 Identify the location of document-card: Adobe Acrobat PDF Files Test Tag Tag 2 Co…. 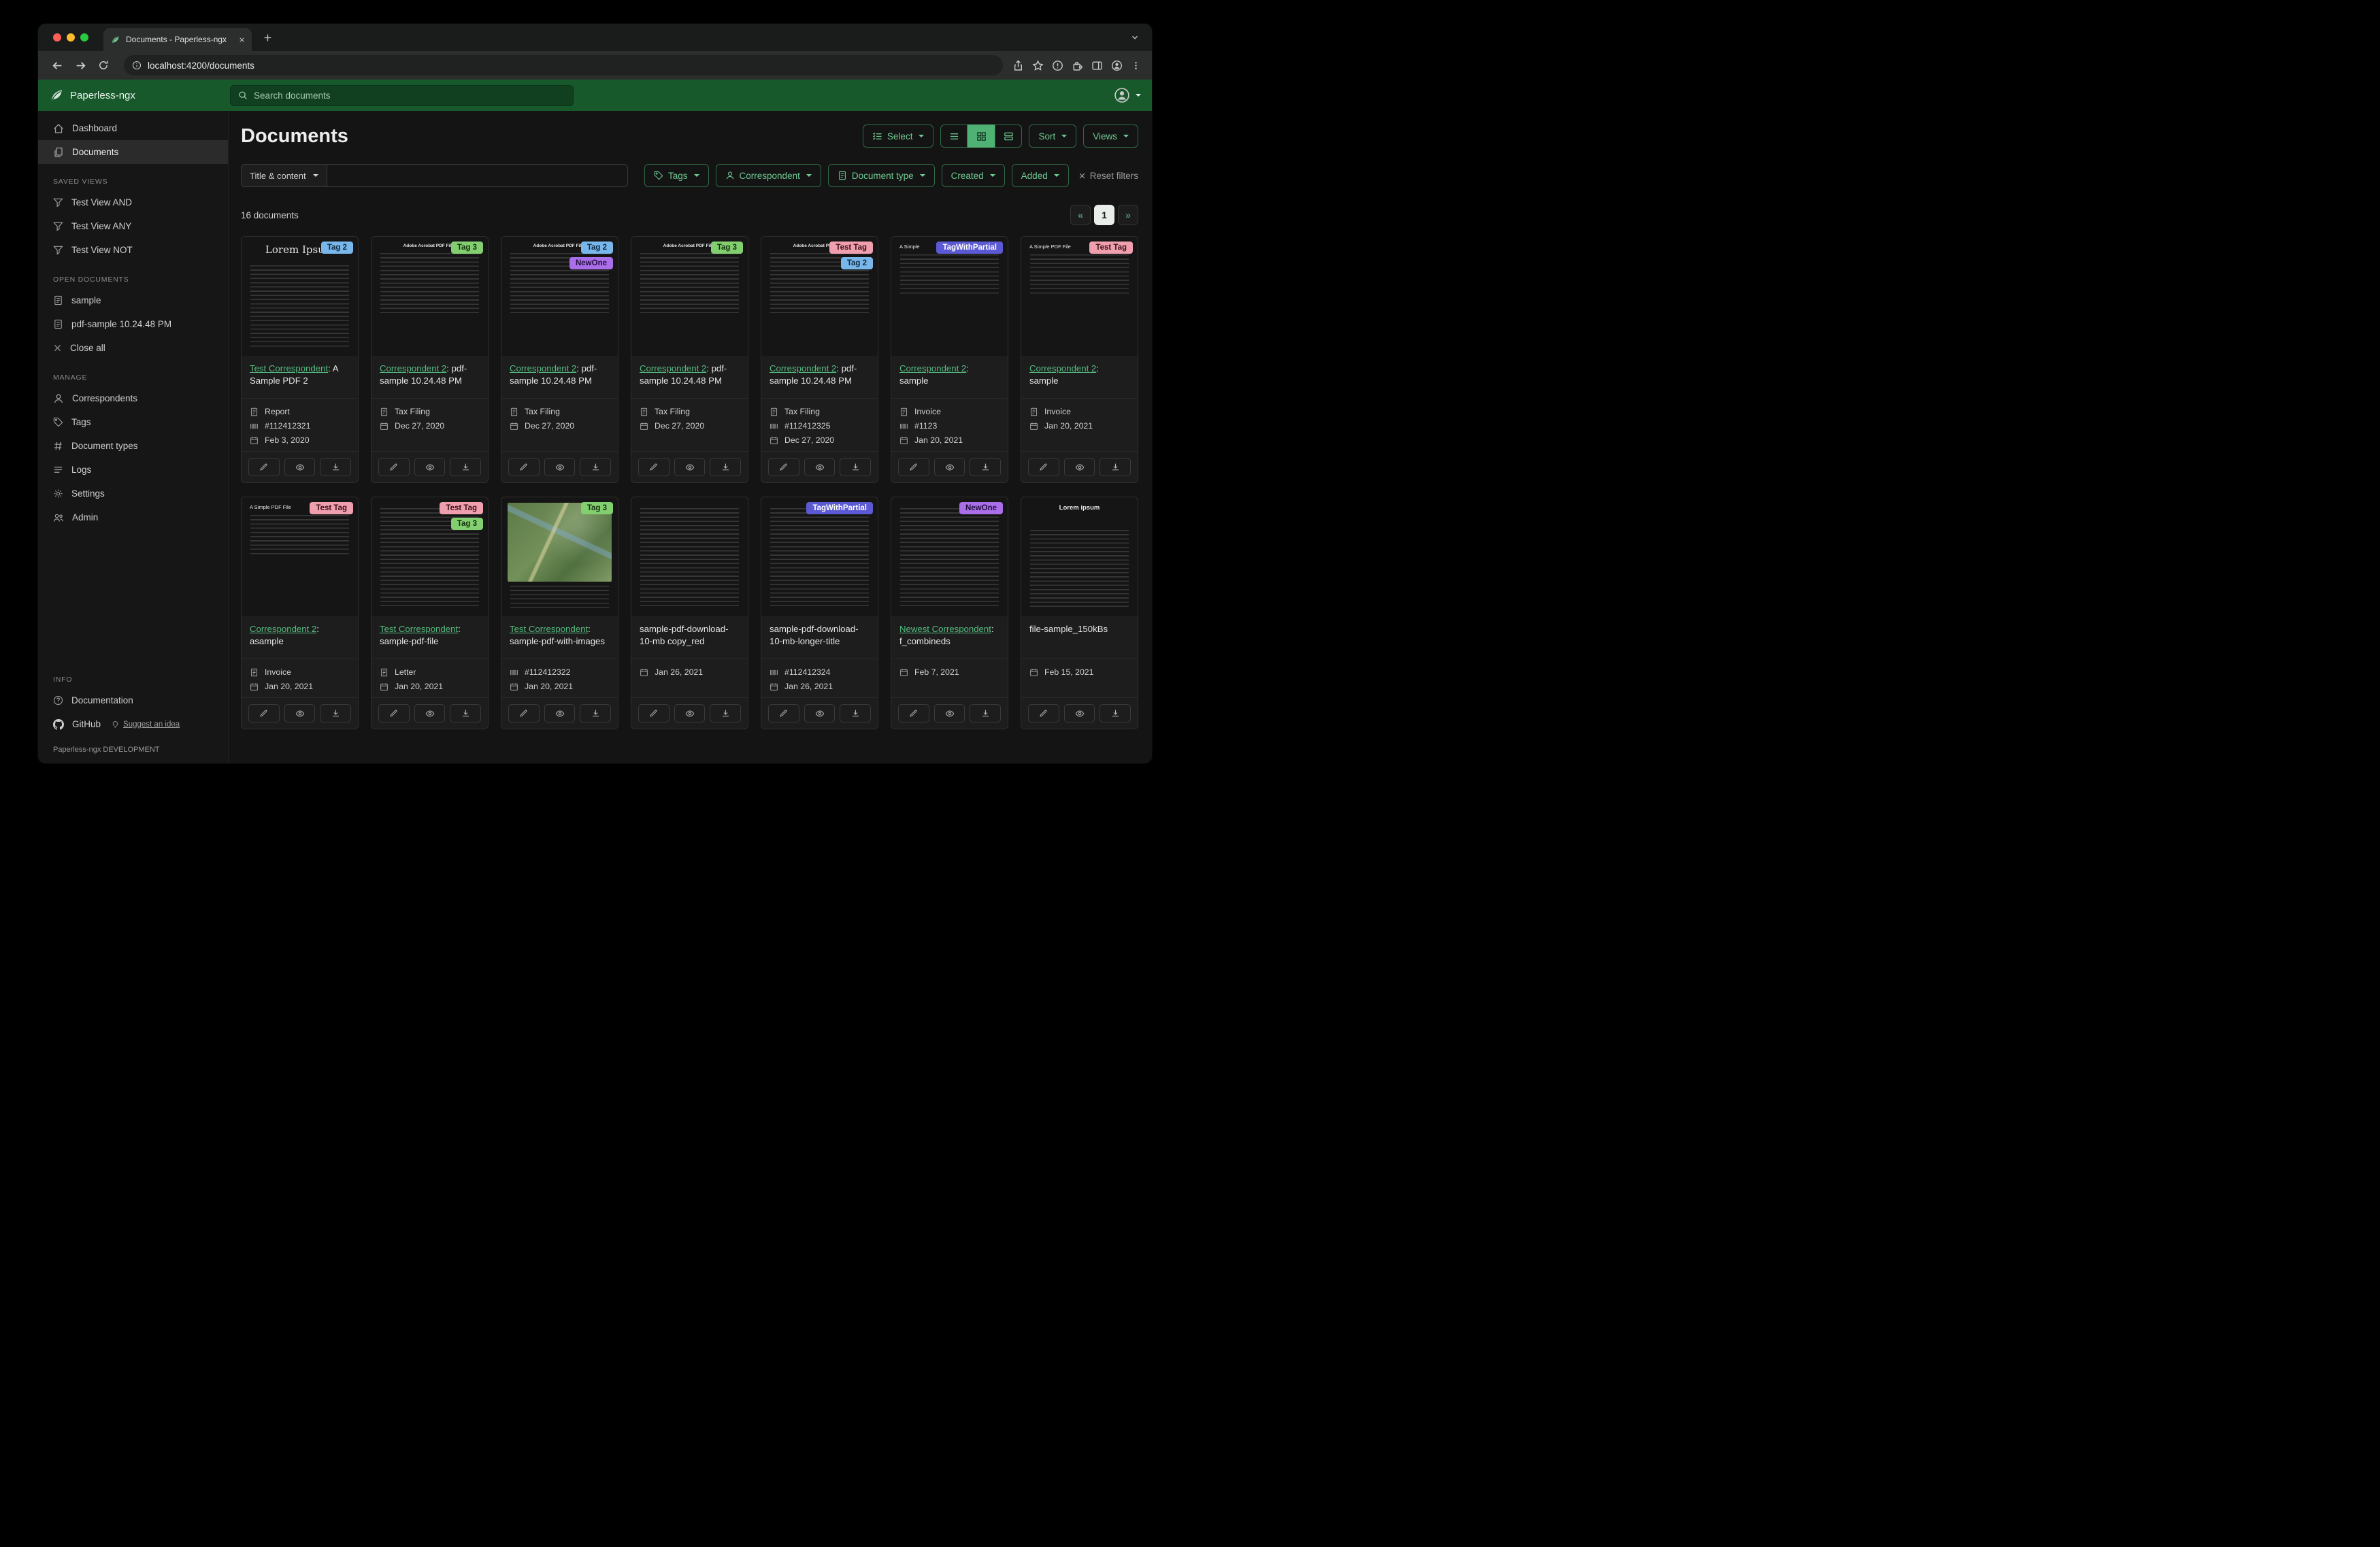
(819, 359).